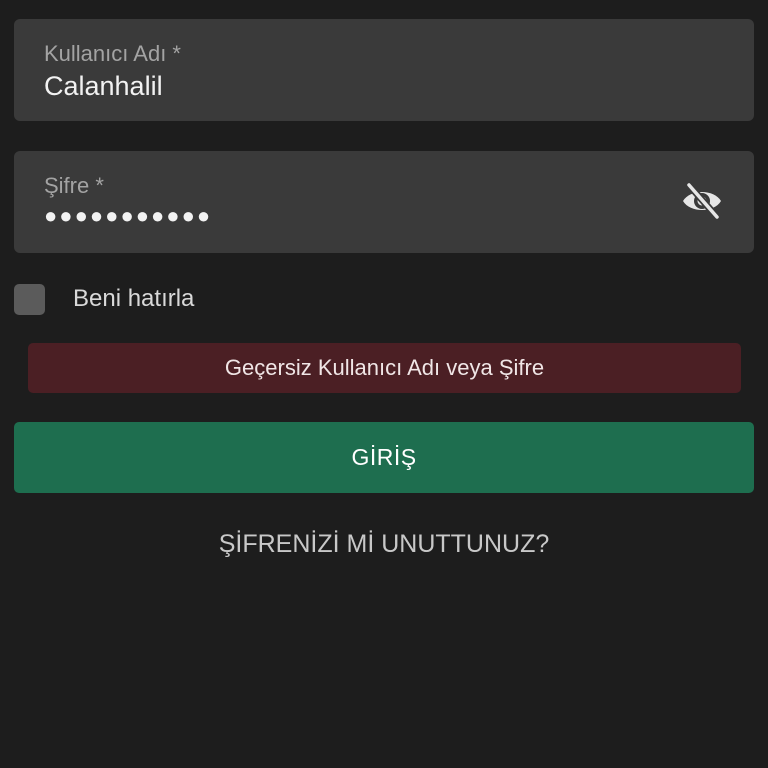 The image size is (768, 768). What do you see at coordinates (384, 368) in the screenshot?
I see `error-banner: Geçersiz Kullanıcı Adı veya Şifre` at bounding box center [384, 368].